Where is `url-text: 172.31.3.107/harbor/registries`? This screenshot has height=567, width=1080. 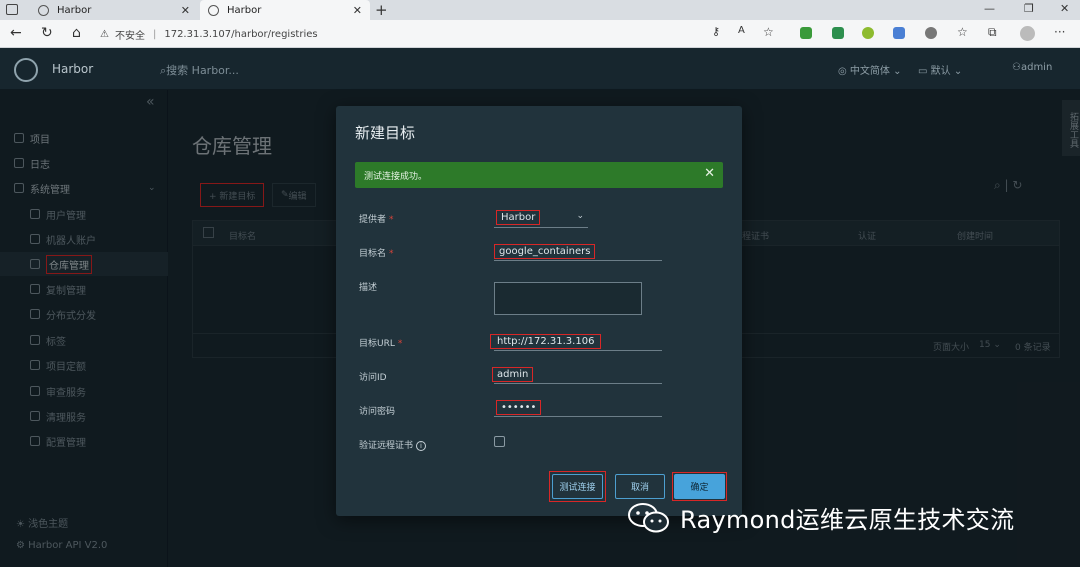
url-text: 172.31.3.107/harbor/registries is located at coordinates (241, 34).